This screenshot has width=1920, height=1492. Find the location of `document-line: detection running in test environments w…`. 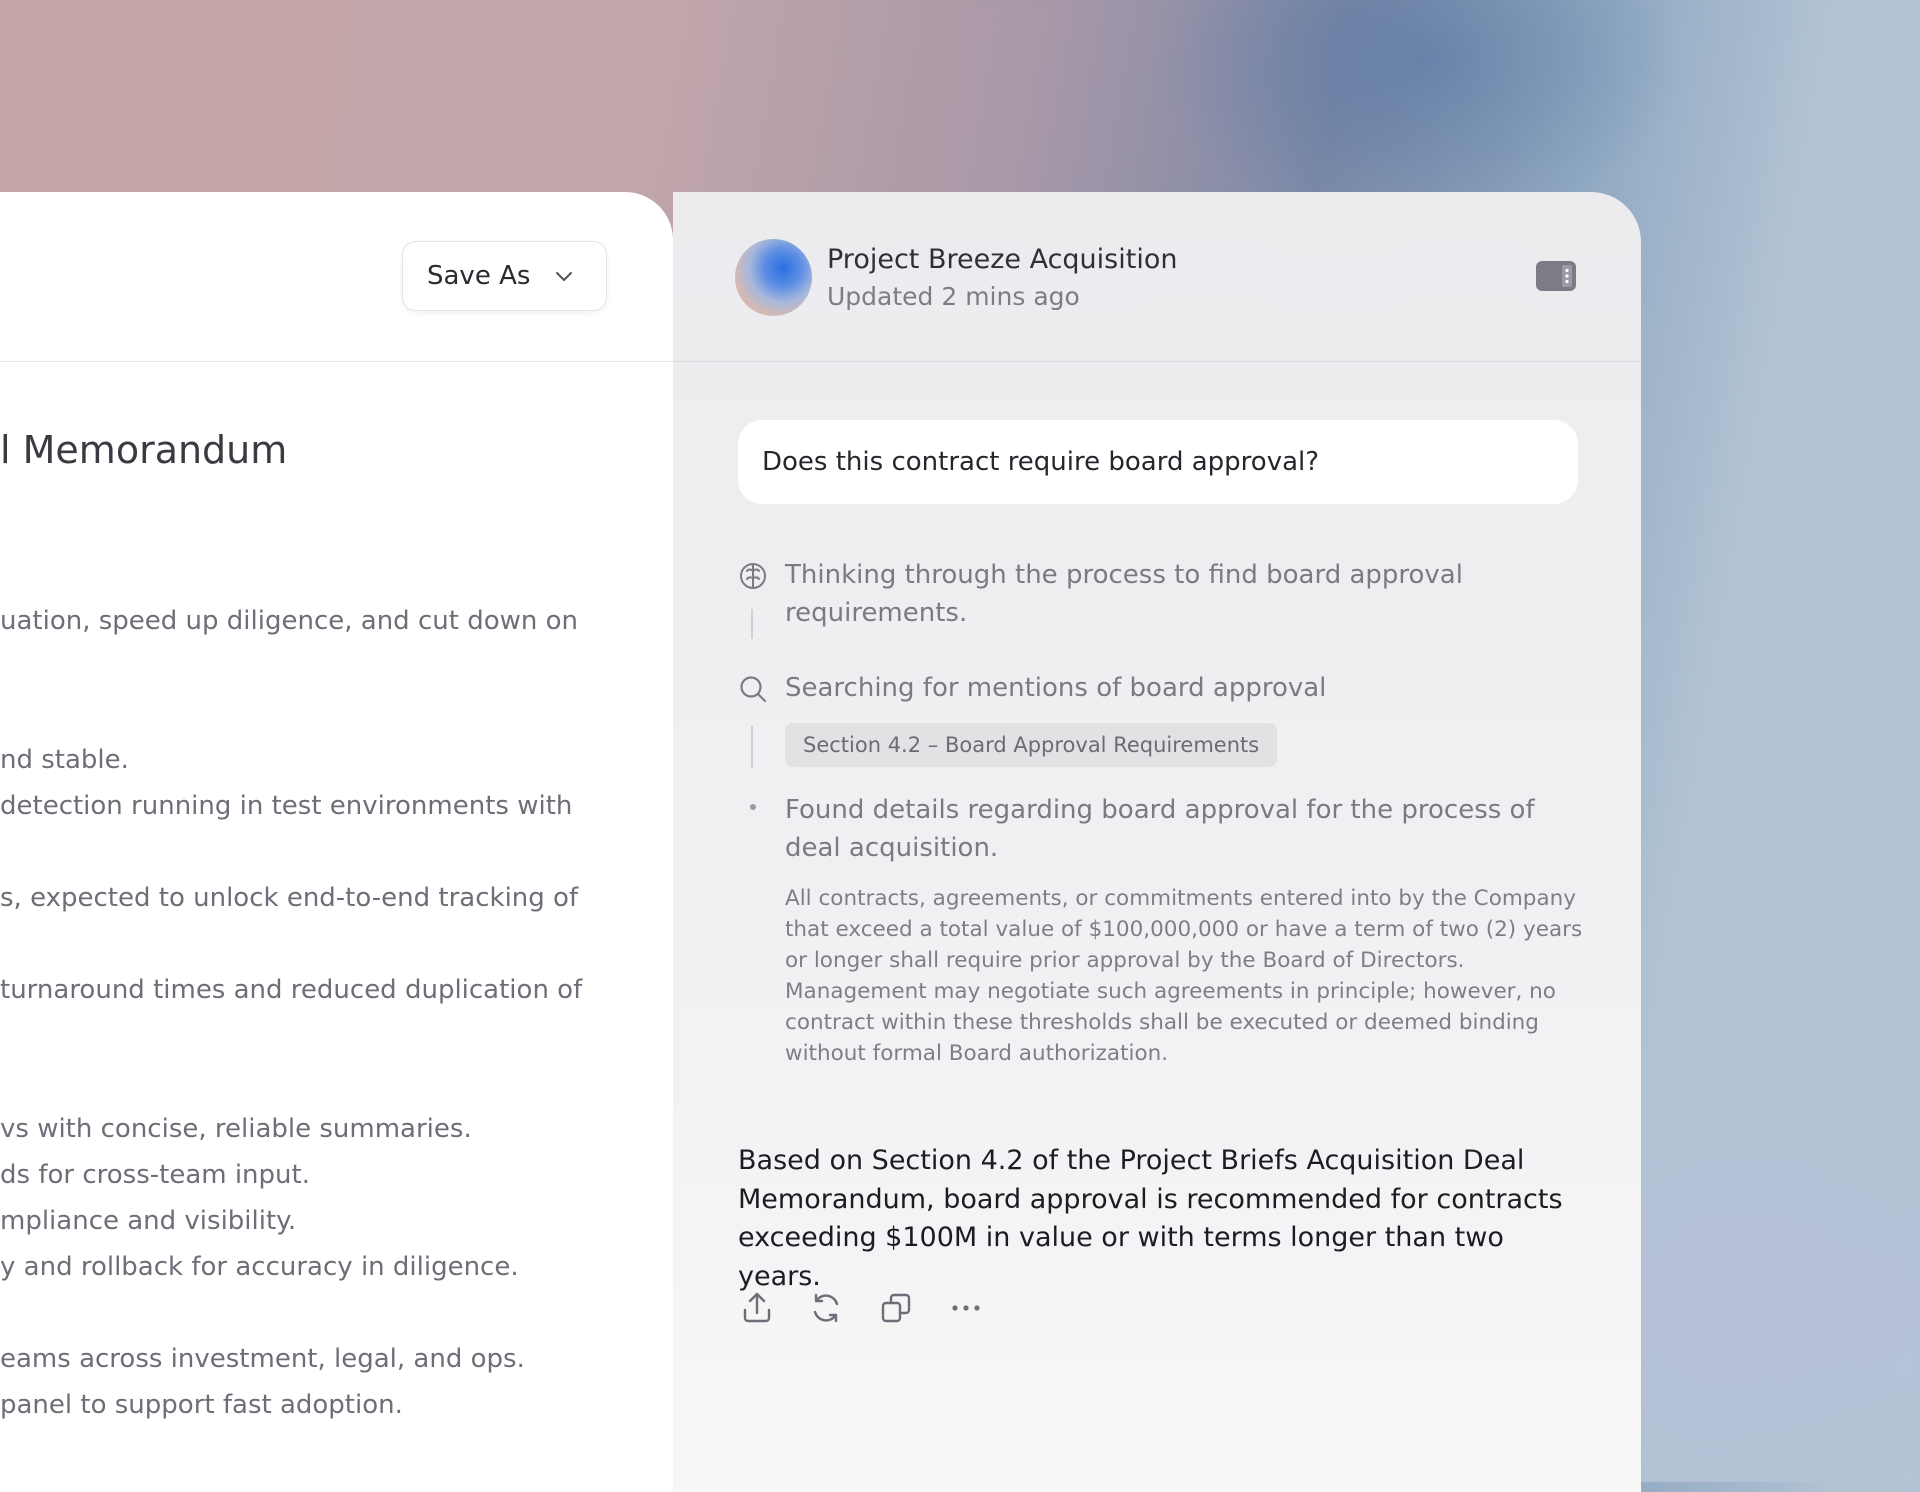

document-line: detection running in test environments w… is located at coordinates (286, 806).